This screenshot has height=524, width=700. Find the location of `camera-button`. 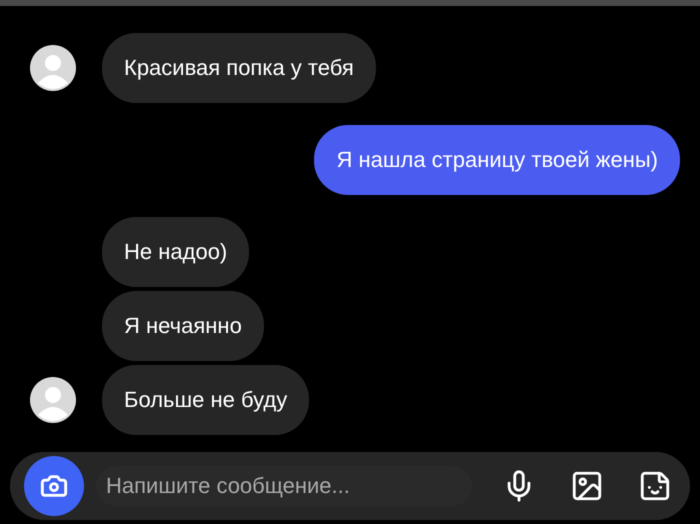

camera-button is located at coordinates (54, 486).